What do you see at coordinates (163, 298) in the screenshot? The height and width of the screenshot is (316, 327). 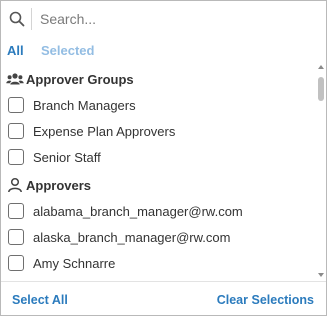 I see `footer: Select All Clear Selections` at bounding box center [163, 298].